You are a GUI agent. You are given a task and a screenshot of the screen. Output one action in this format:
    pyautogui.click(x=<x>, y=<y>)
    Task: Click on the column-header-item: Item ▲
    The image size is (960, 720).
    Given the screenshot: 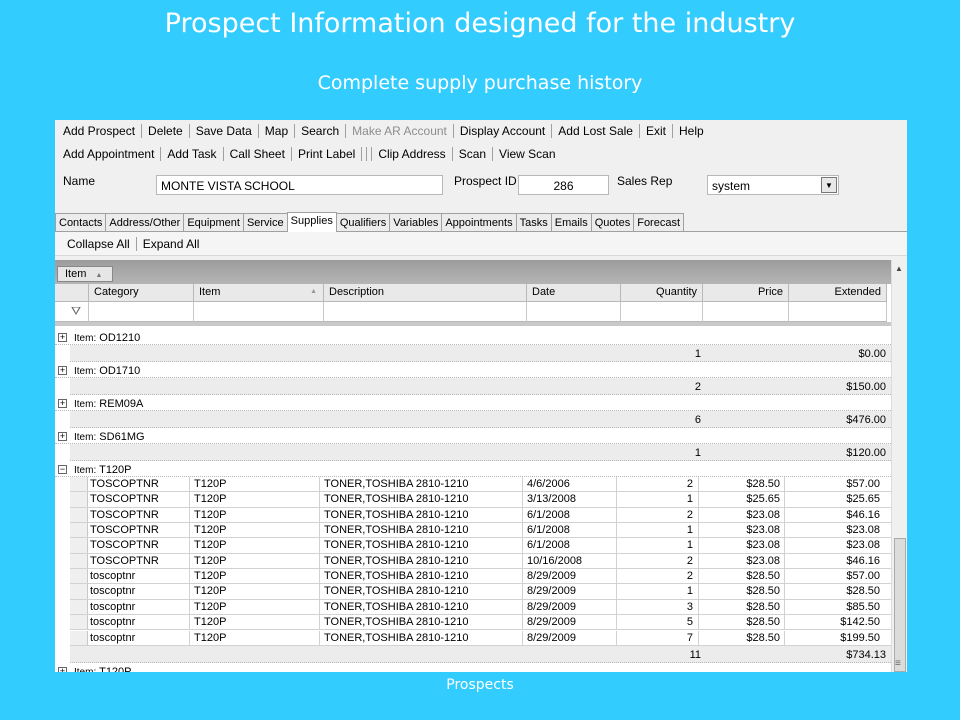 What is the action you would take?
    pyautogui.click(x=259, y=293)
    